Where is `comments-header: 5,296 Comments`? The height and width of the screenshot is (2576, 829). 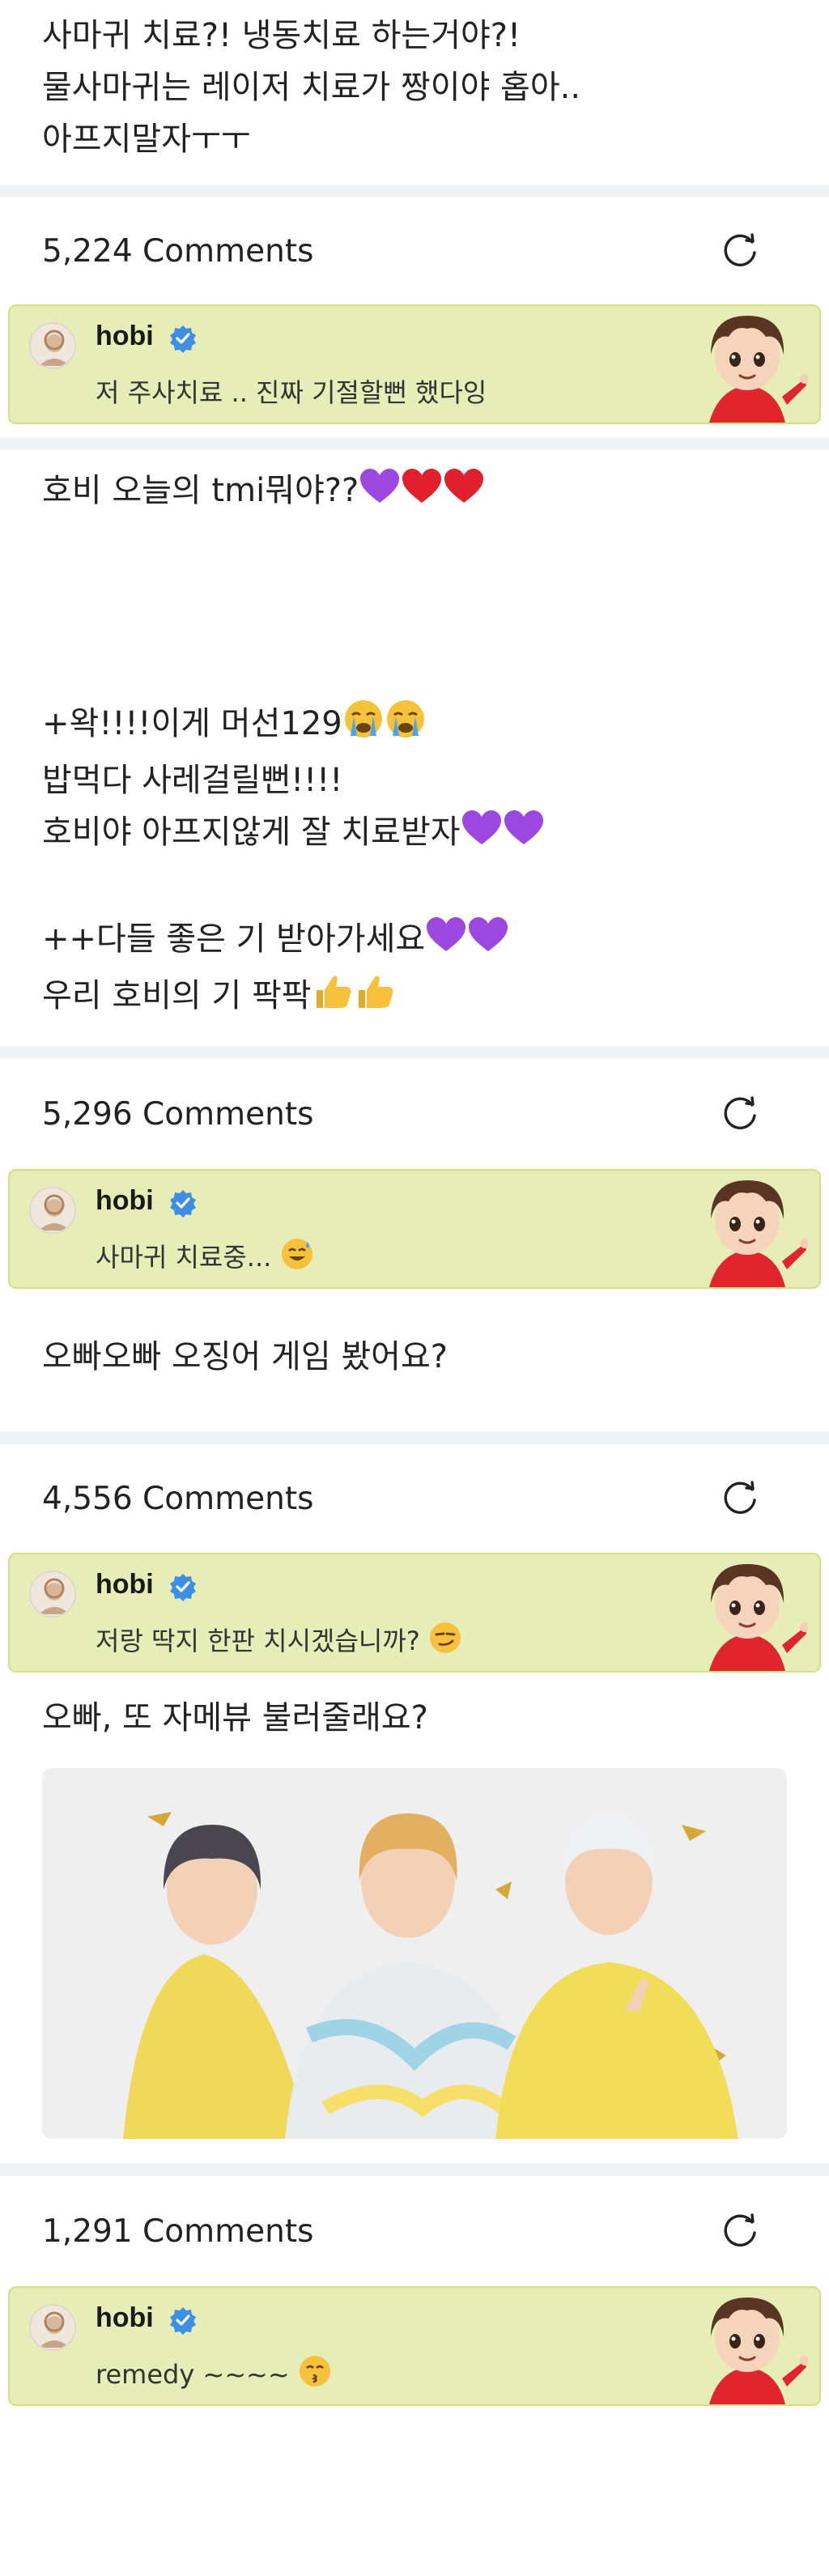 comments-header: 5,296 Comments is located at coordinates (414, 1114).